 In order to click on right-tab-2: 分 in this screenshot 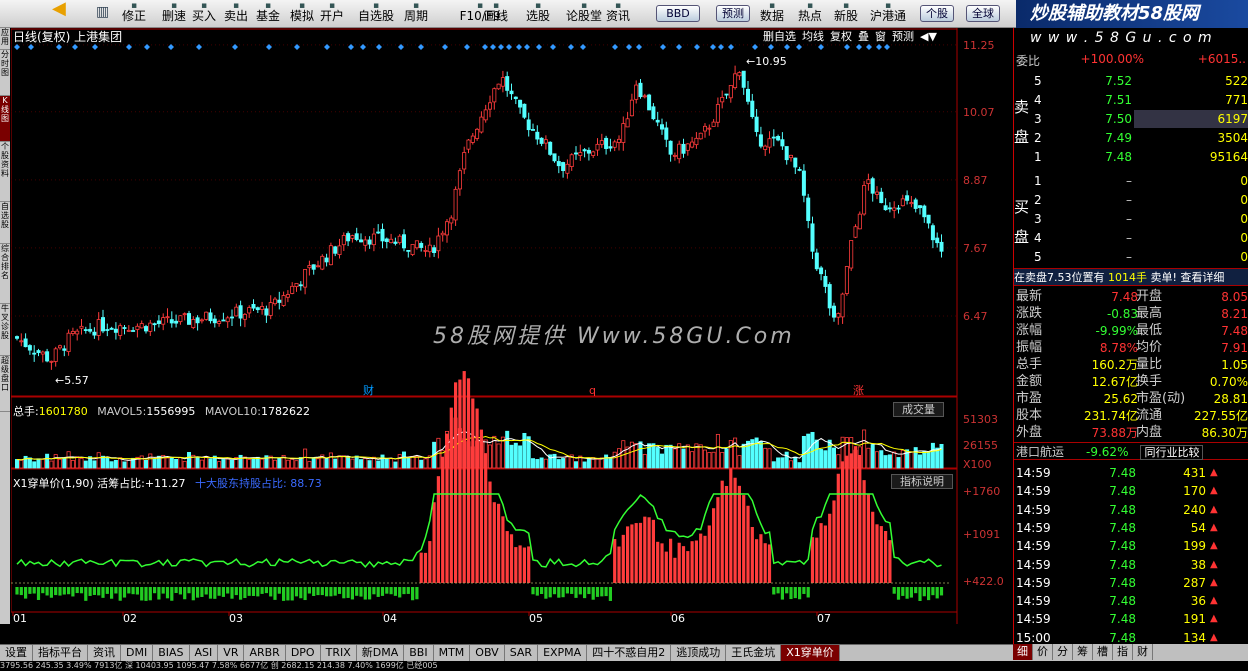, I will do `click(1063, 652)`.